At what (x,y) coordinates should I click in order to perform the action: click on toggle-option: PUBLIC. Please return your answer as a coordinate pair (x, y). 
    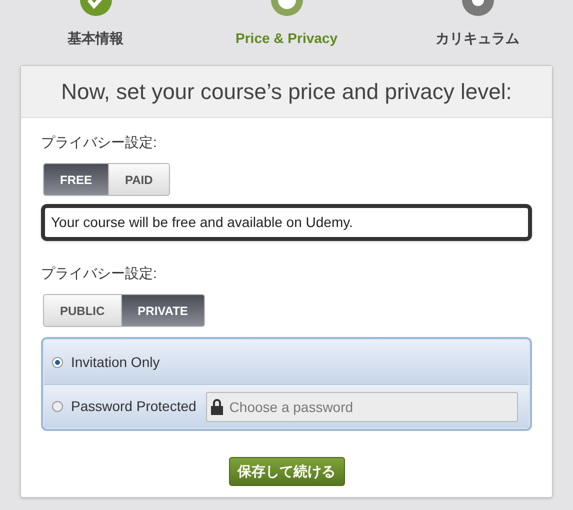
    Looking at the image, I should click on (82, 310).